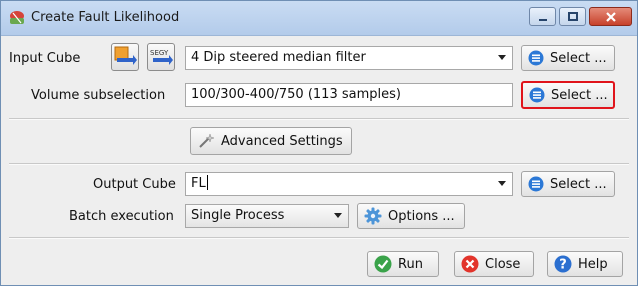 This screenshot has height=286, width=638. I want to click on input-from-segy-button: SEGY, so click(161, 57).